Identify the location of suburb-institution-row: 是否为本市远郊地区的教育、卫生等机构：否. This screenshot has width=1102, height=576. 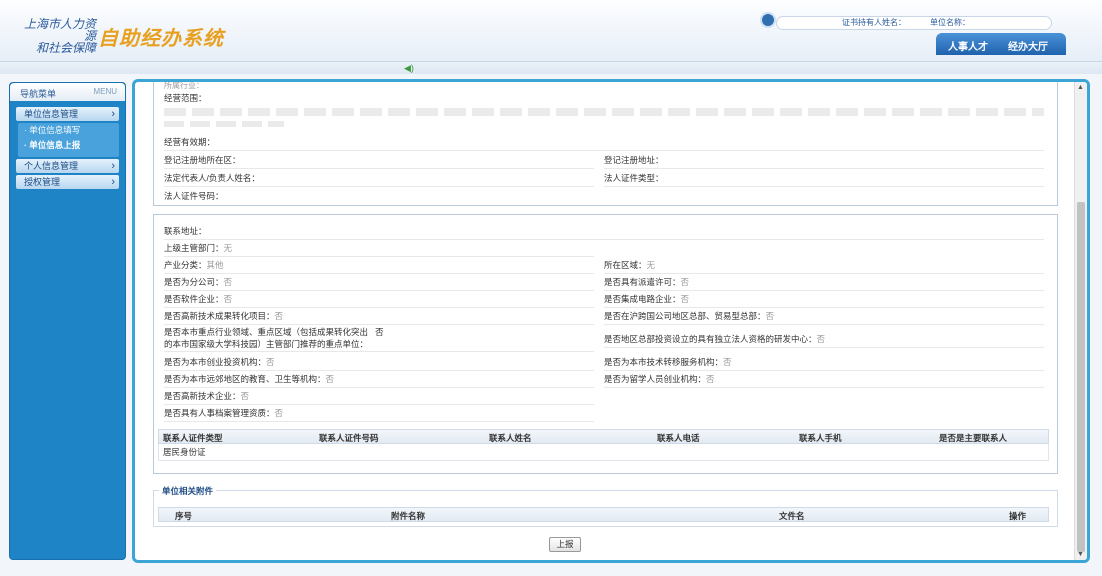
(379, 379).